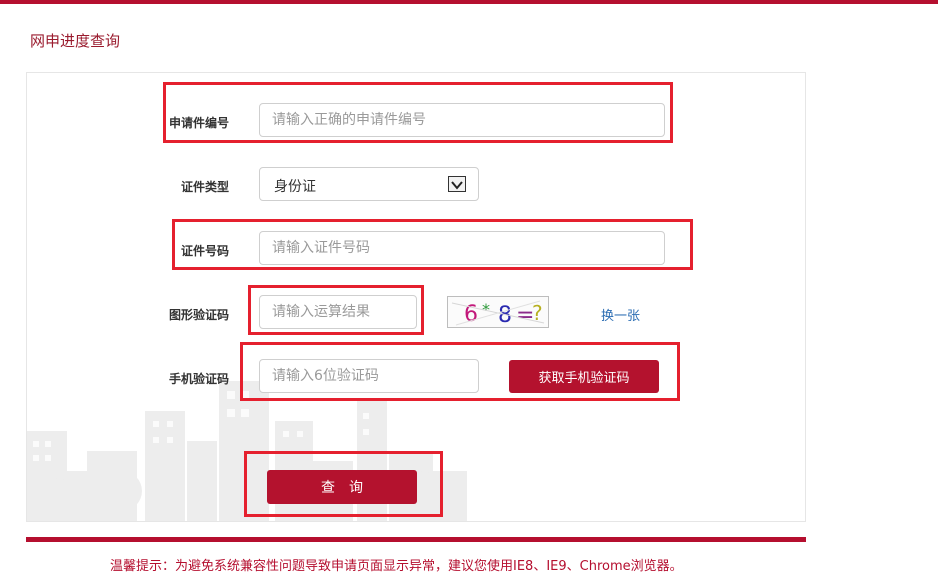  What do you see at coordinates (205, 187) in the screenshot?
I see `id-type-label: 证件类型` at bounding box center [205, 187].